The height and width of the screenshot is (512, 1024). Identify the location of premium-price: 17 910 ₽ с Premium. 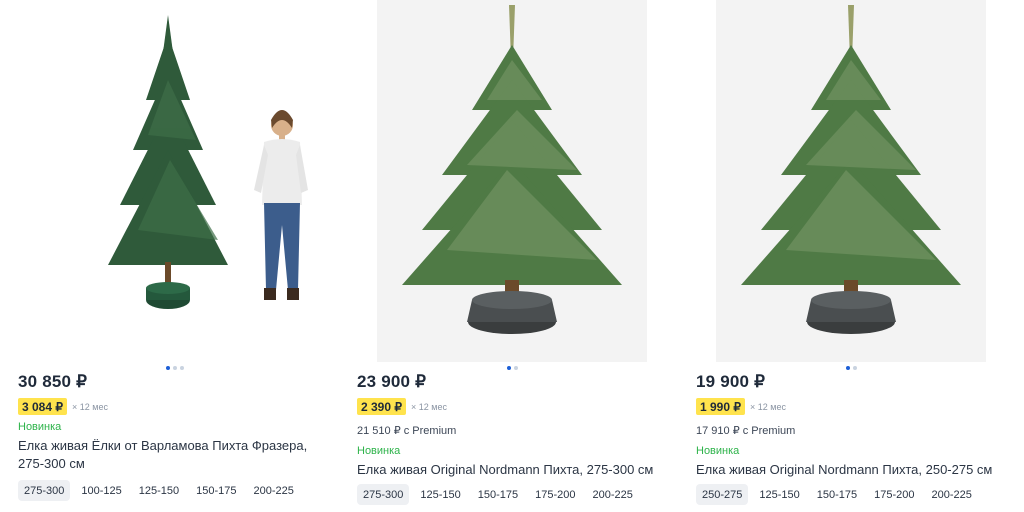
(746, 431).